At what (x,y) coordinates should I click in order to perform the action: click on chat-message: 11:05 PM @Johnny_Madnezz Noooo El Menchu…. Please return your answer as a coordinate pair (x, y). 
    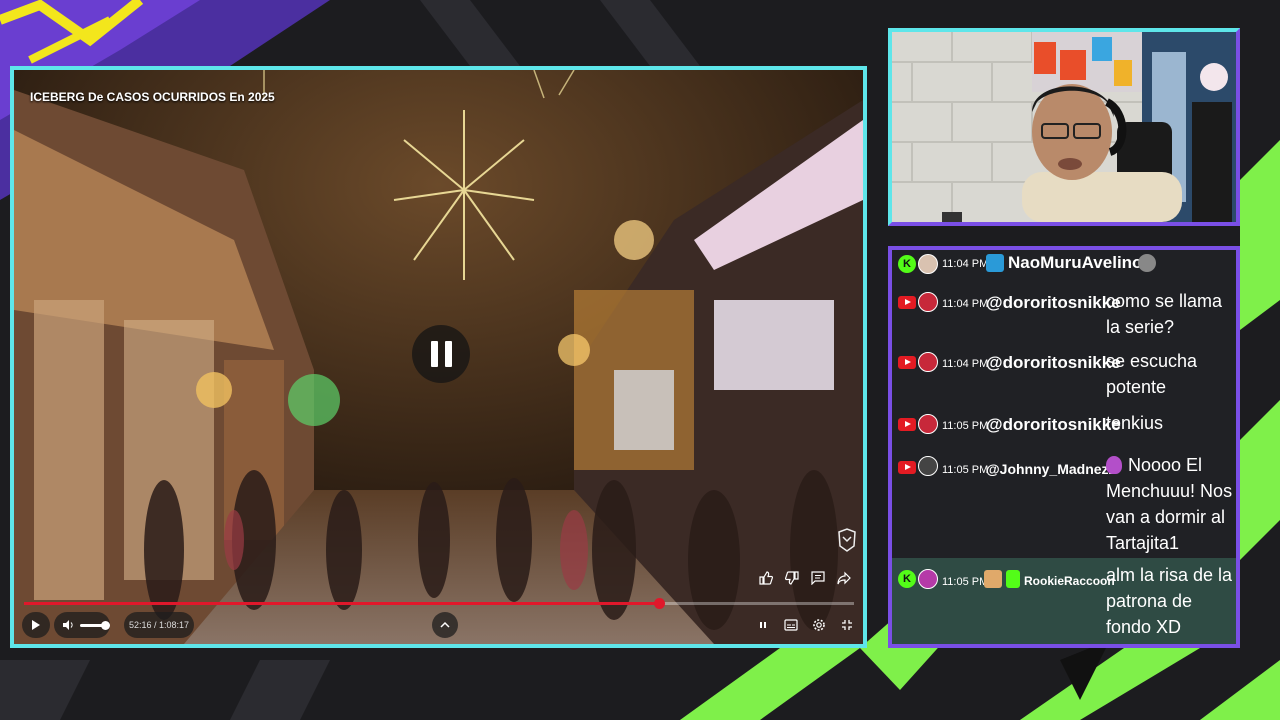
    Looking at the image, I should click on (1064, 502).